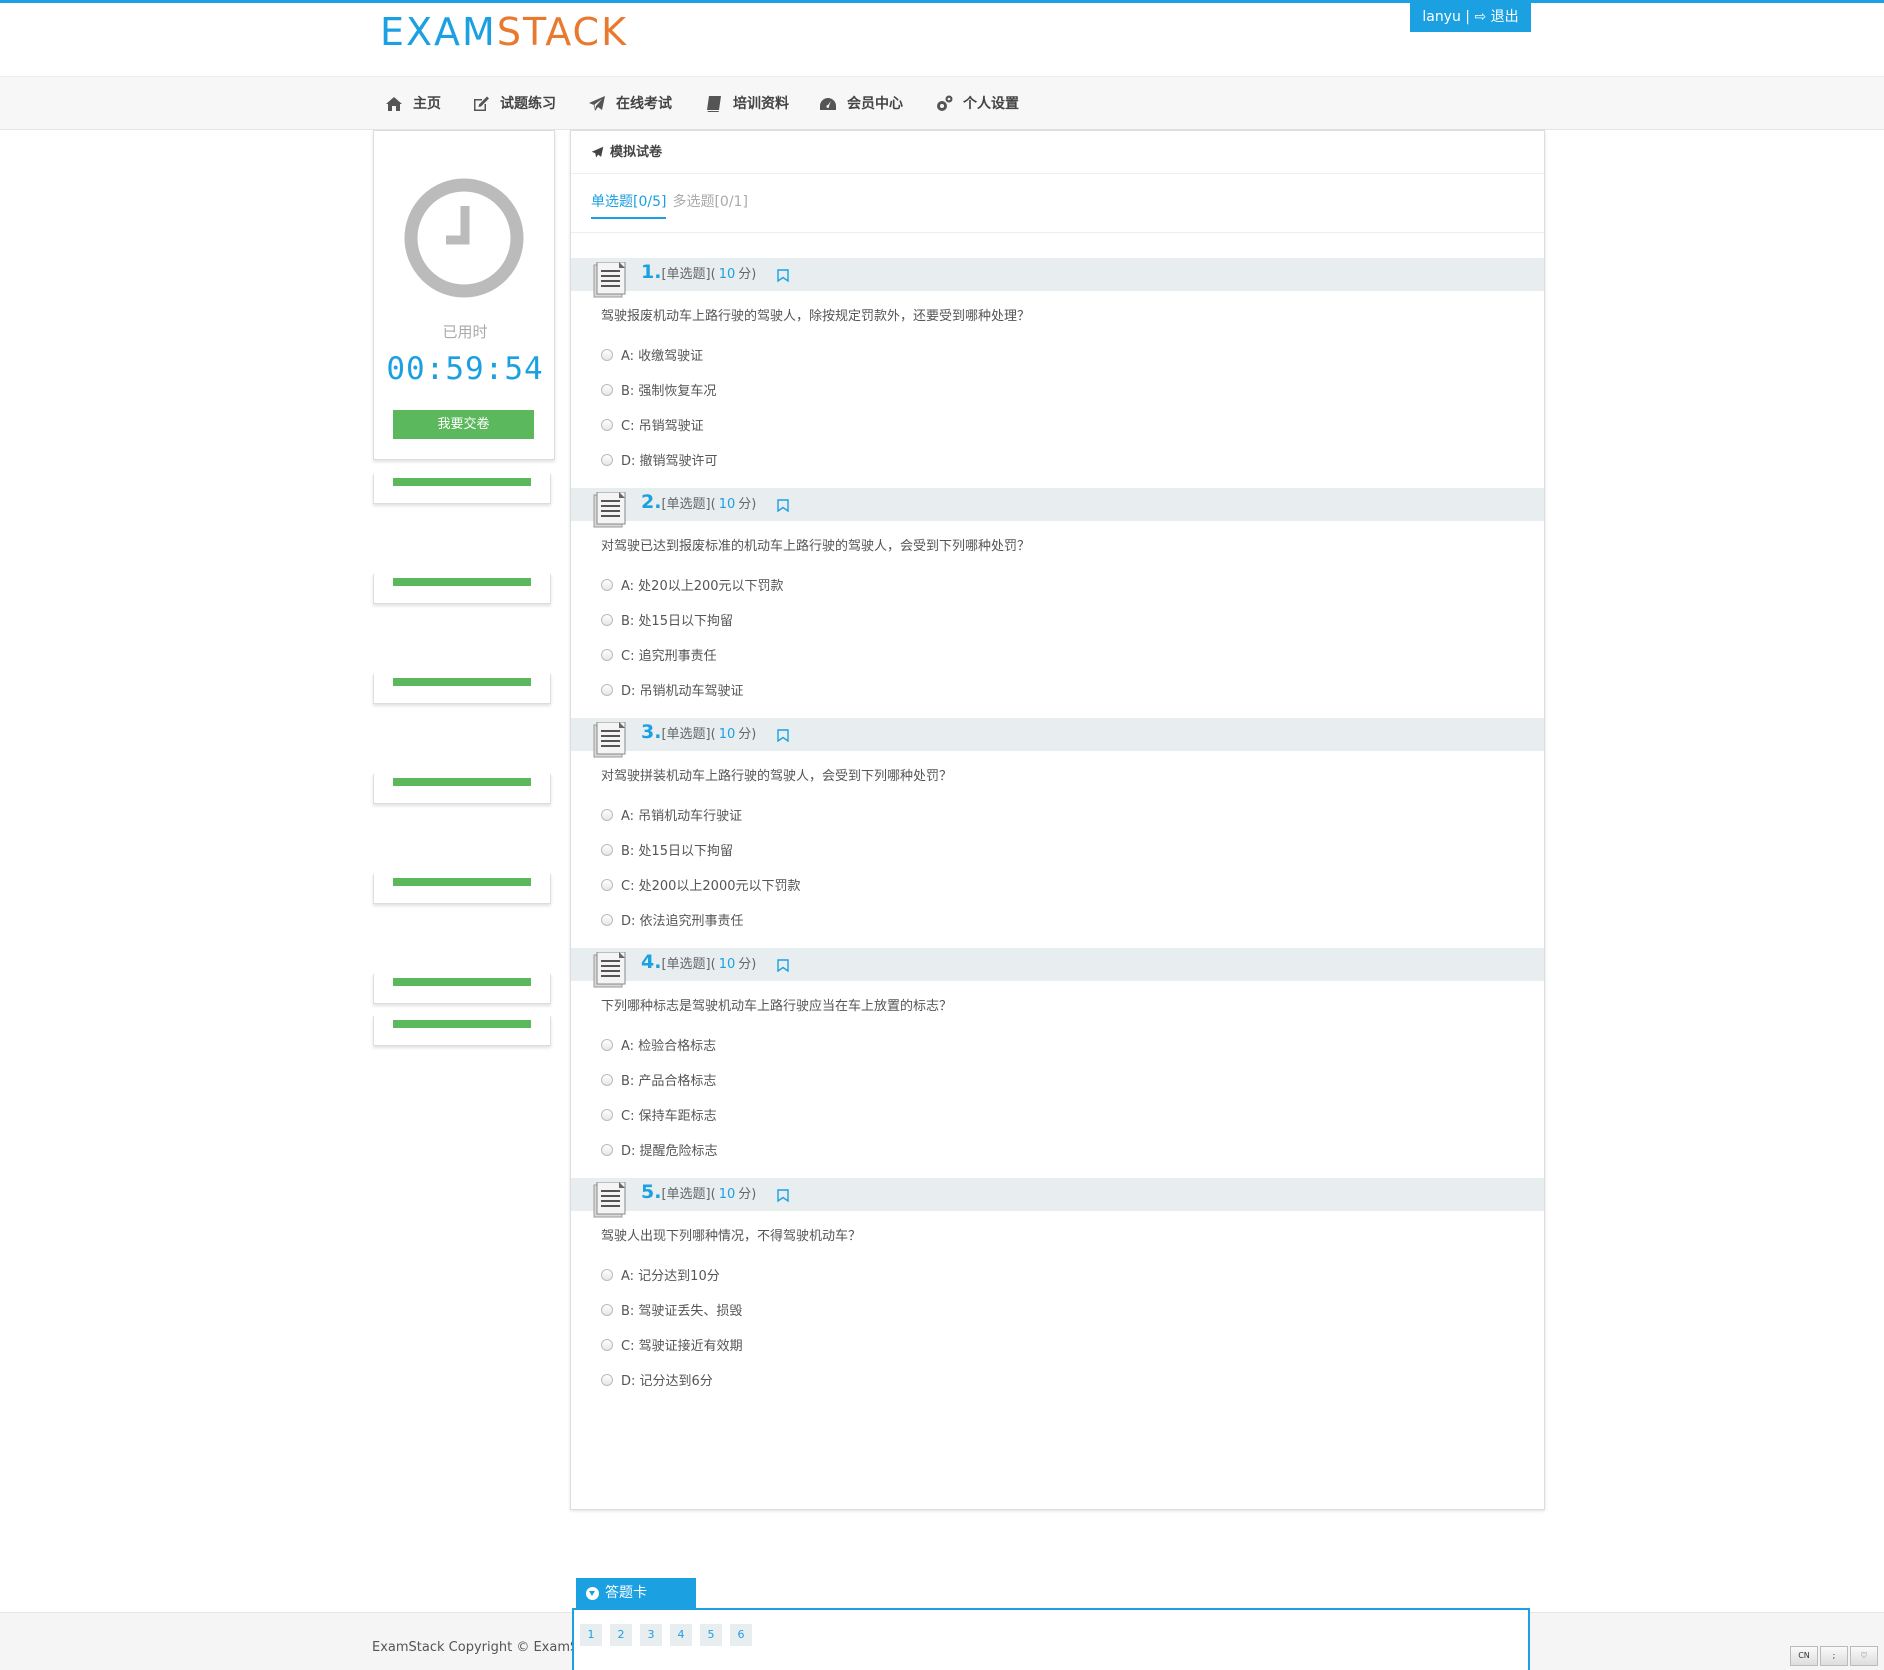 The height and width of the screenshot is (1670, 1884). What do you see at coordinates (651, 1635) in the screenshot?
I see `answer-card-number: 3` at bounding box center [651, 1635].